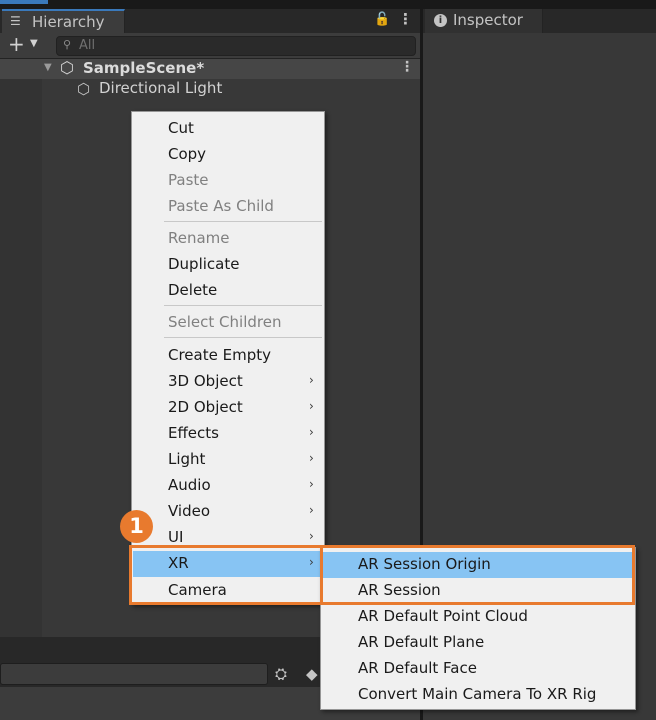 Image resolution: width=656 pixels, height=720 pixels. Describe the element at coordinates (84, 89) in the screenshot. I see `gameobject-cube-icon: ⬡` at that location.